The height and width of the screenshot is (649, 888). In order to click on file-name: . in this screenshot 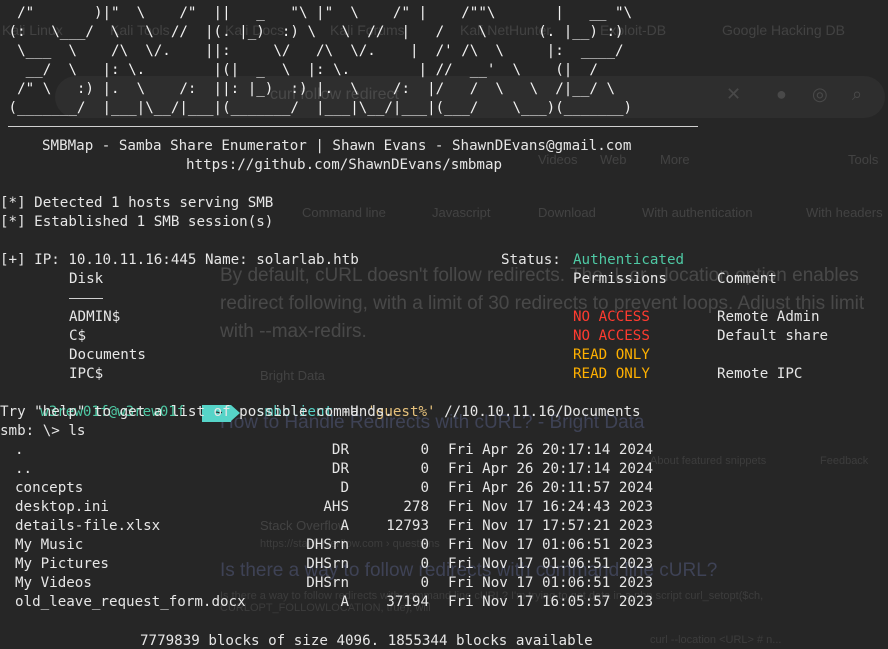, I will do `click(19, 450)`.